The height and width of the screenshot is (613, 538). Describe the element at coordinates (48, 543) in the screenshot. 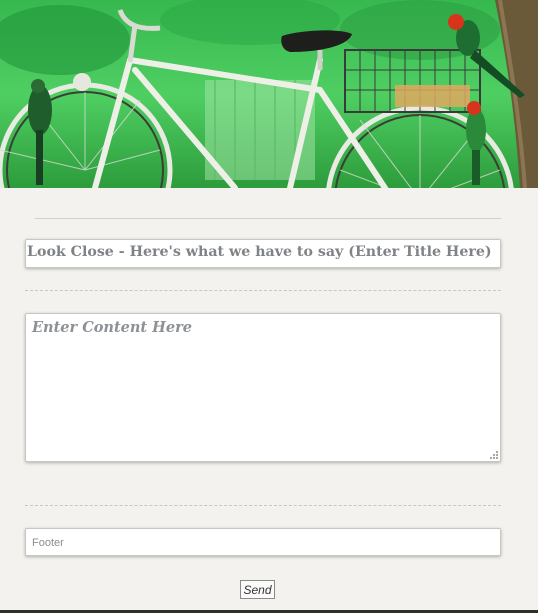

I see `footer-placeholder: Footer` at that location.